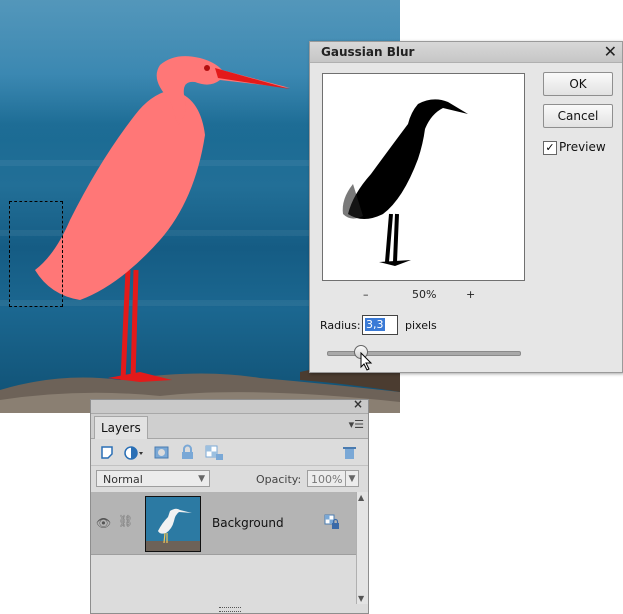 The height and width of the screenshot is (614, 623). I want to click on egret-eye, so click(207, 68).